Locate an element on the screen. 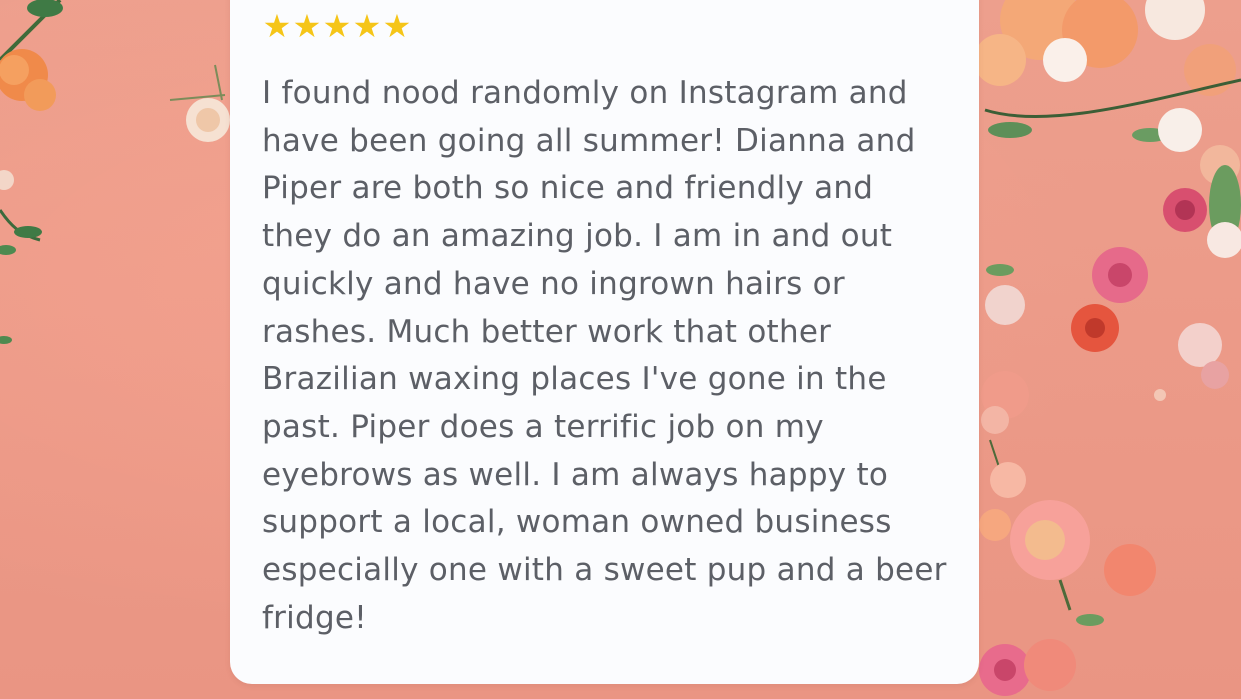 Image resolution: width=1241 pixels, height=699 pixels. star-rating: ★ ★ ★ ★ ★ is located at coordinates (337, 26).